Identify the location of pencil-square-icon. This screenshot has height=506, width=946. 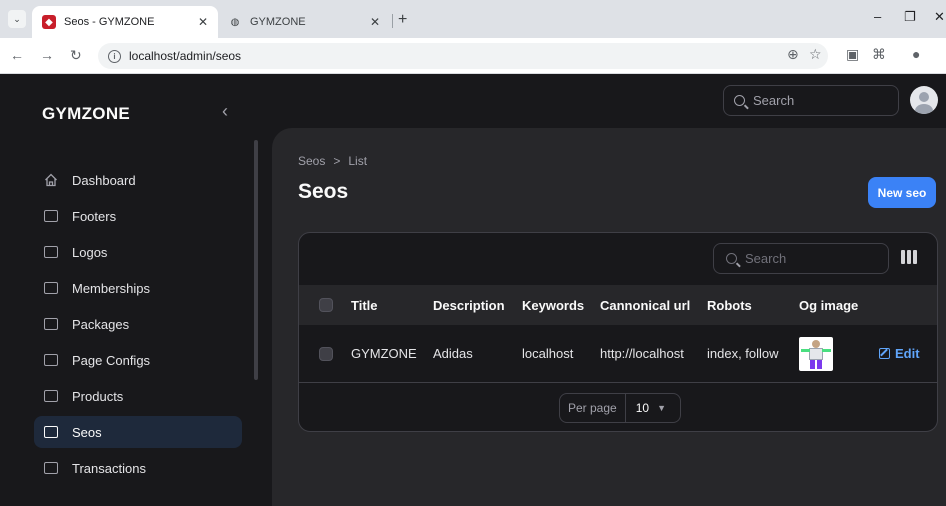
(884, 353).